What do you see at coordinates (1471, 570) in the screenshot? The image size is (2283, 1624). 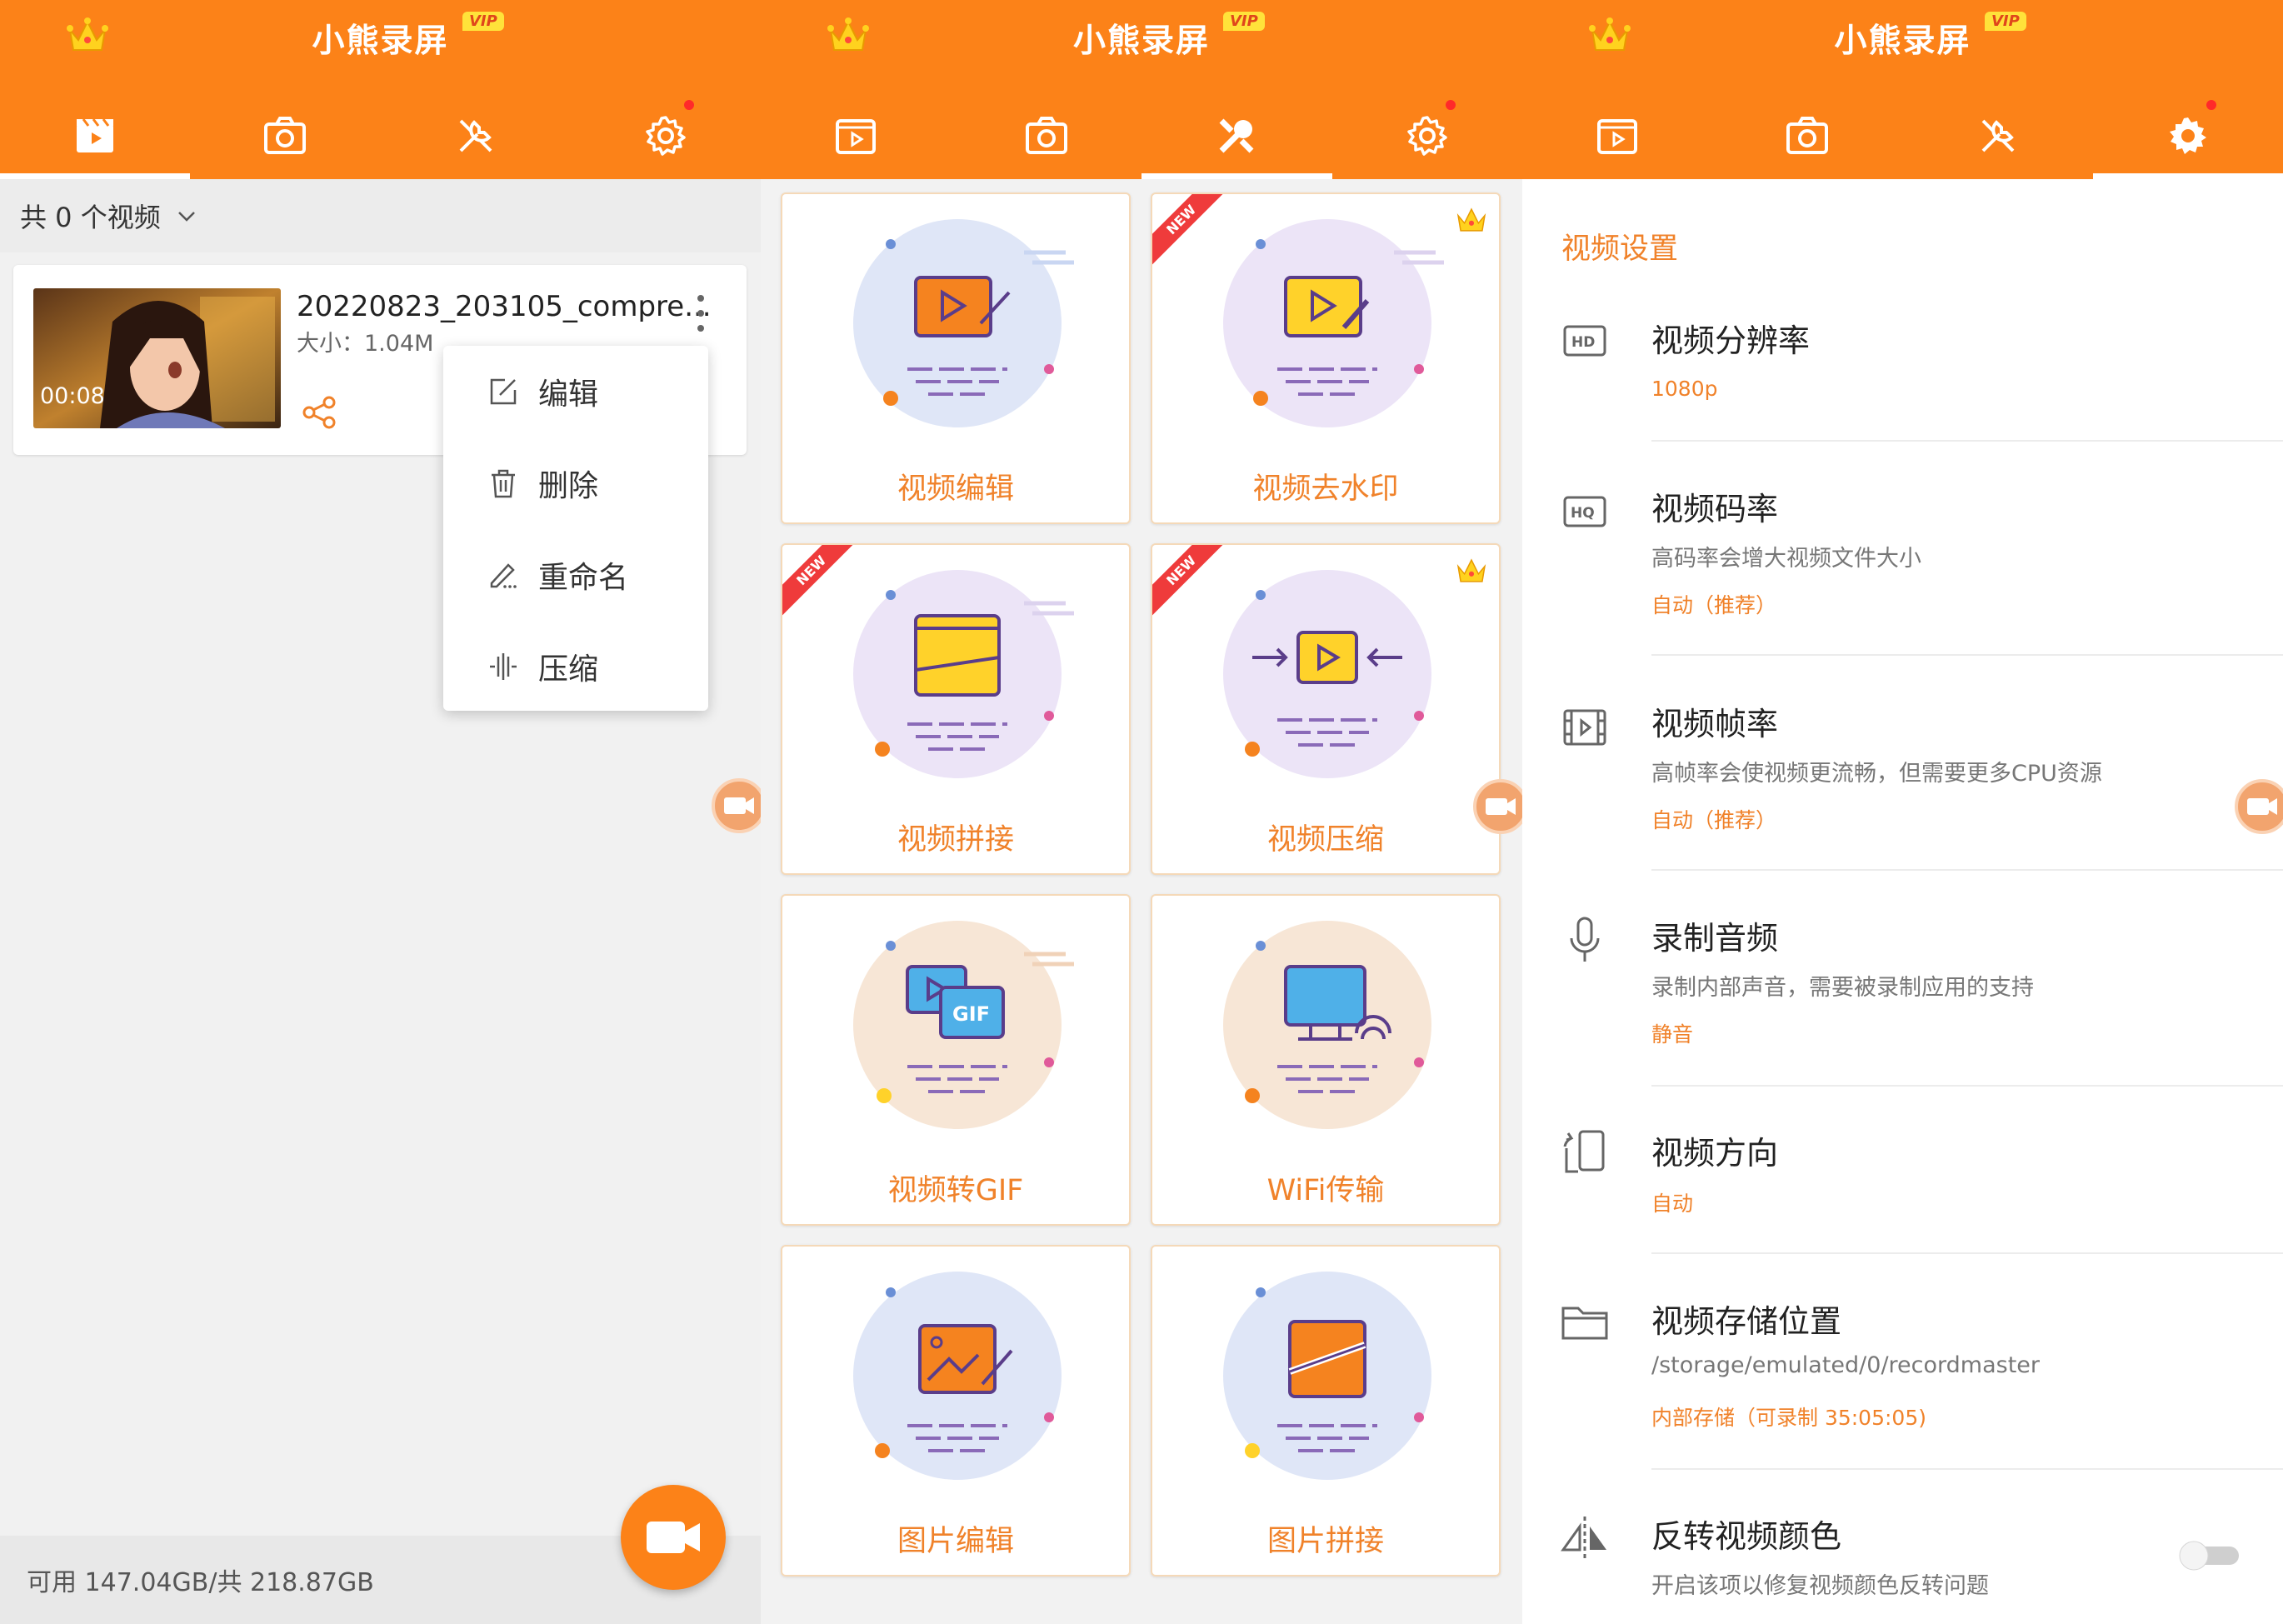 I see `crown-icon` at bounding box center [1471, 570].